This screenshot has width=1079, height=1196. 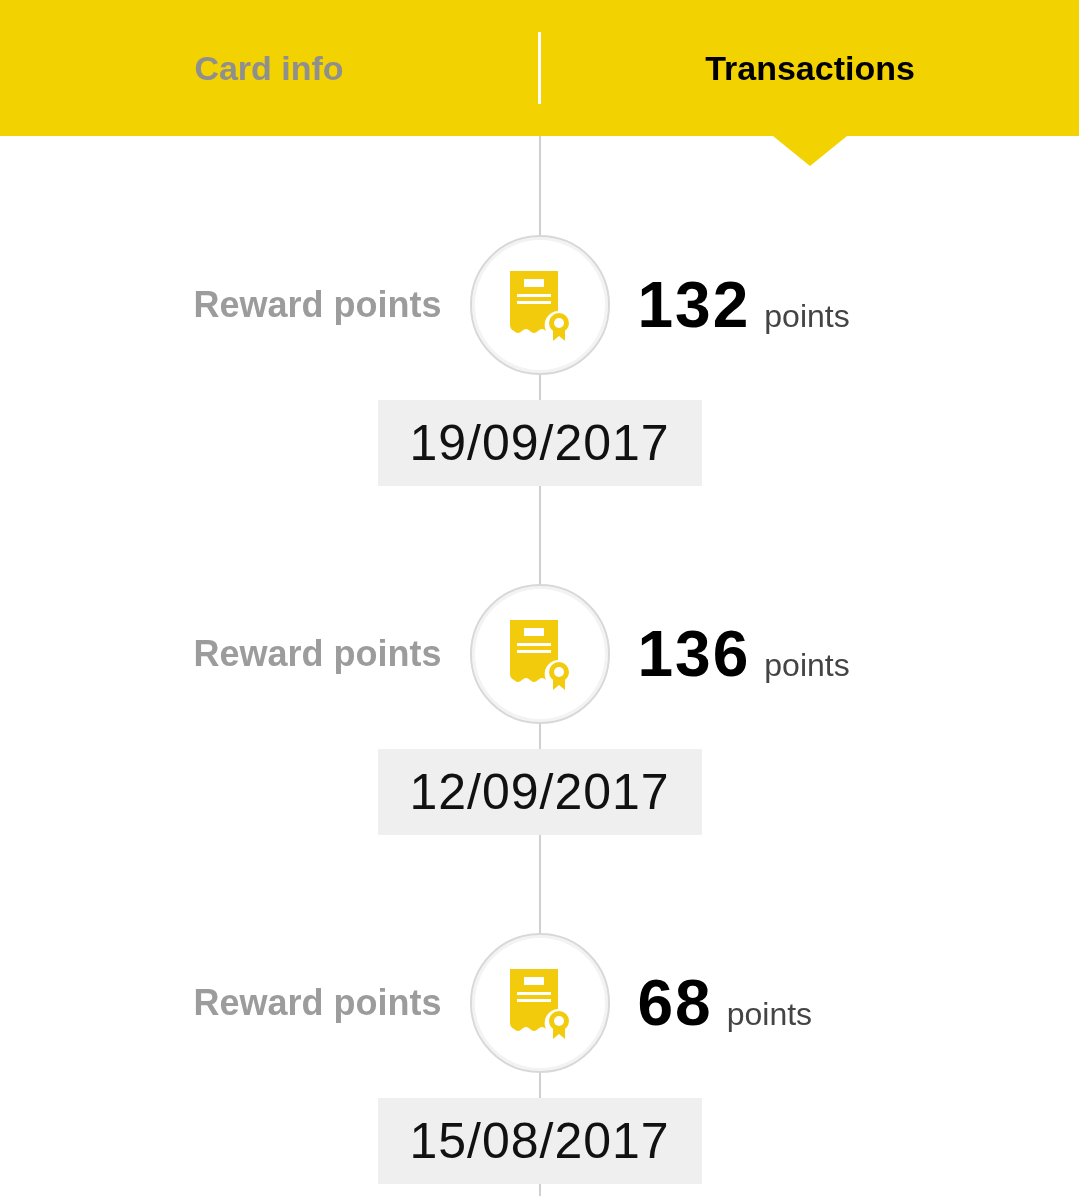 What do you see at coordinates (539, 1141) in the screenshot?
I see `transaction-date: 15/08/2017` at bounding box center [539, 1141].